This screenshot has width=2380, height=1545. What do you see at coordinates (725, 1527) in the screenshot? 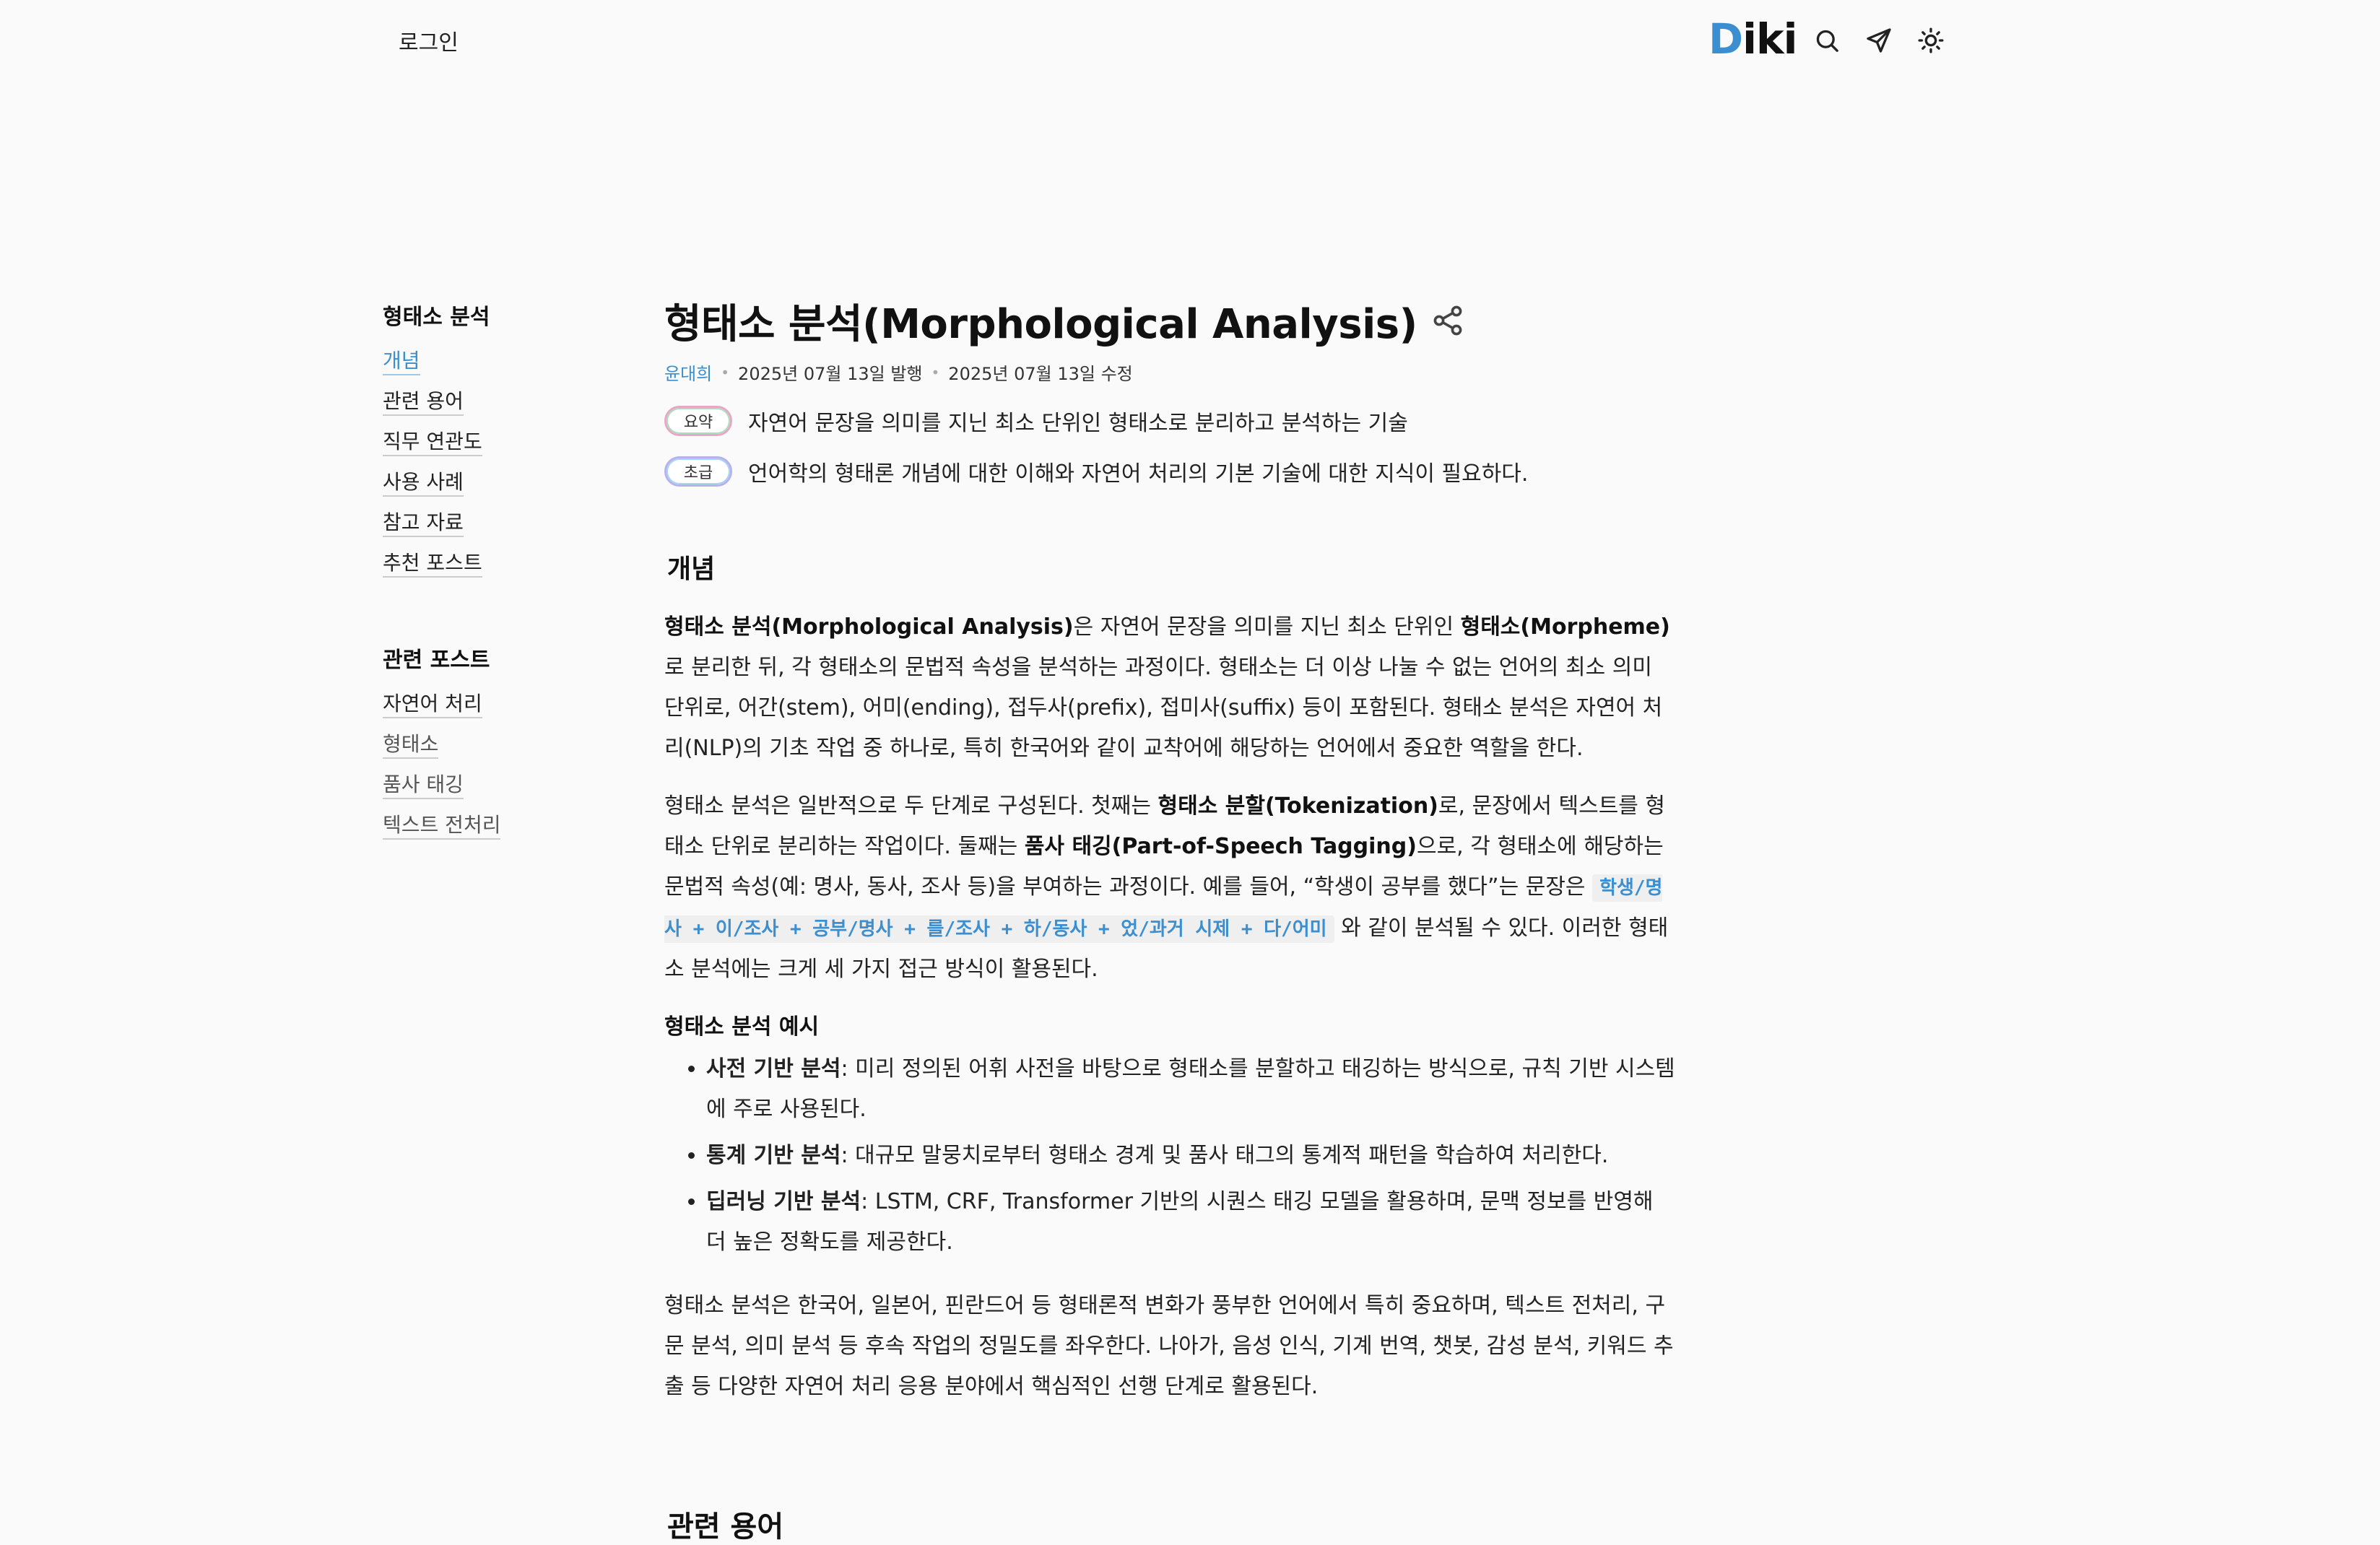
I see `section-heading-related-terms: 관련 용어` at bounding box center [725, 1527].